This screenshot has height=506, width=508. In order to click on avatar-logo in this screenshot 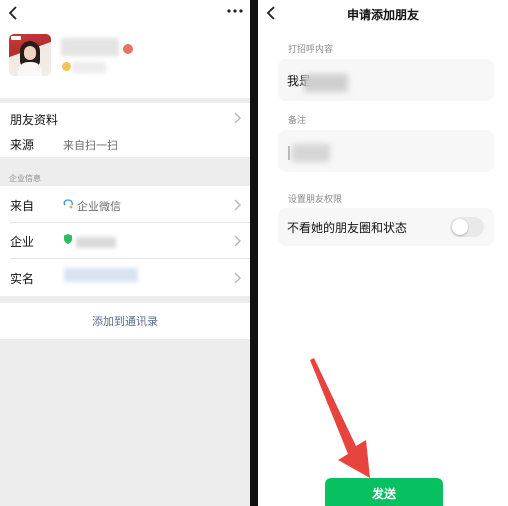, I will do `click(16, 38)`.